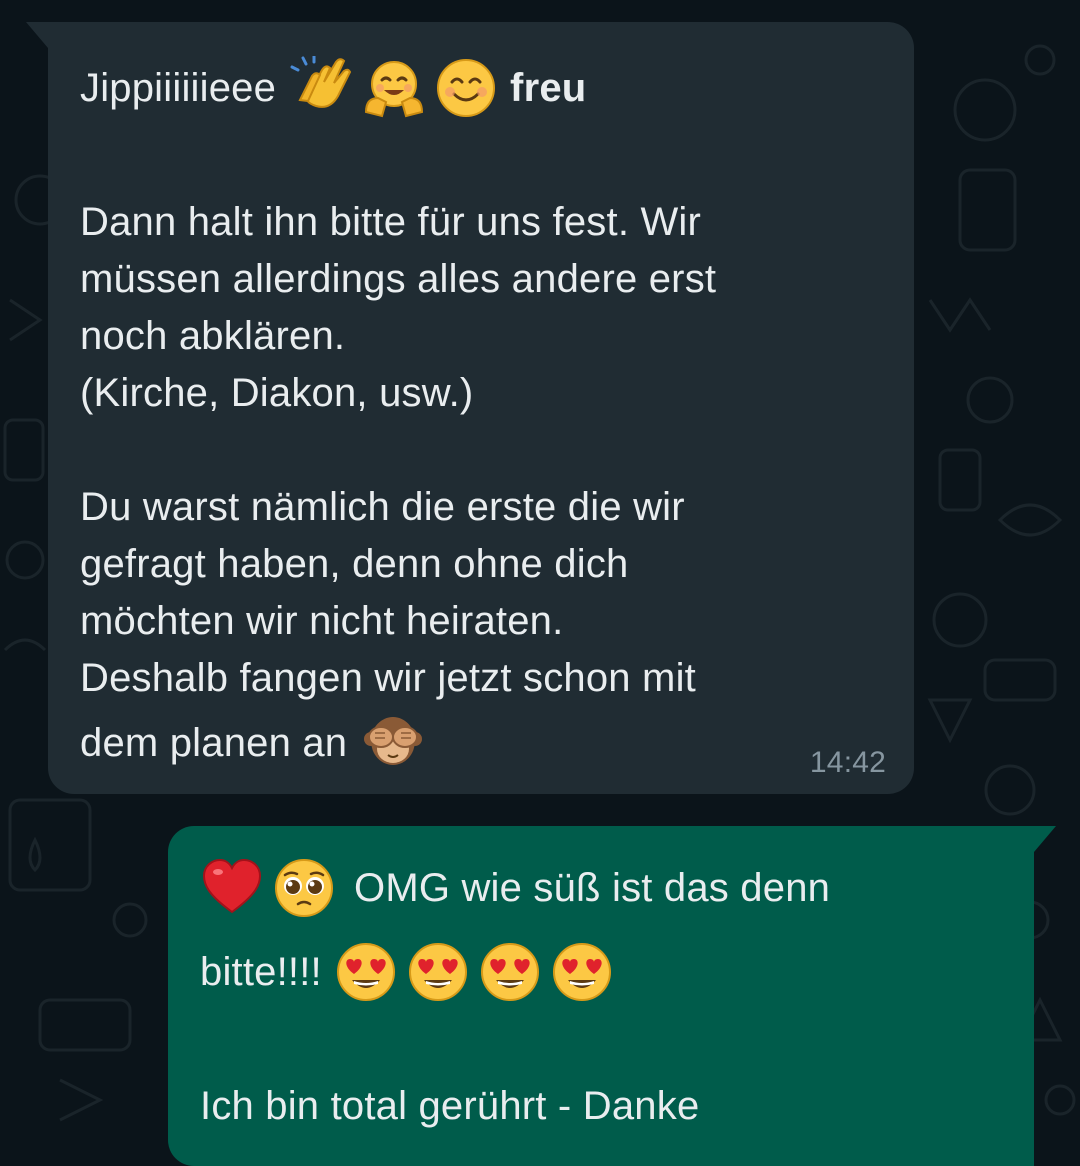 The image size is (1080, 1166). I want to click on message-line: Ich bin total gerührt - Danke, so click(450, 1106).